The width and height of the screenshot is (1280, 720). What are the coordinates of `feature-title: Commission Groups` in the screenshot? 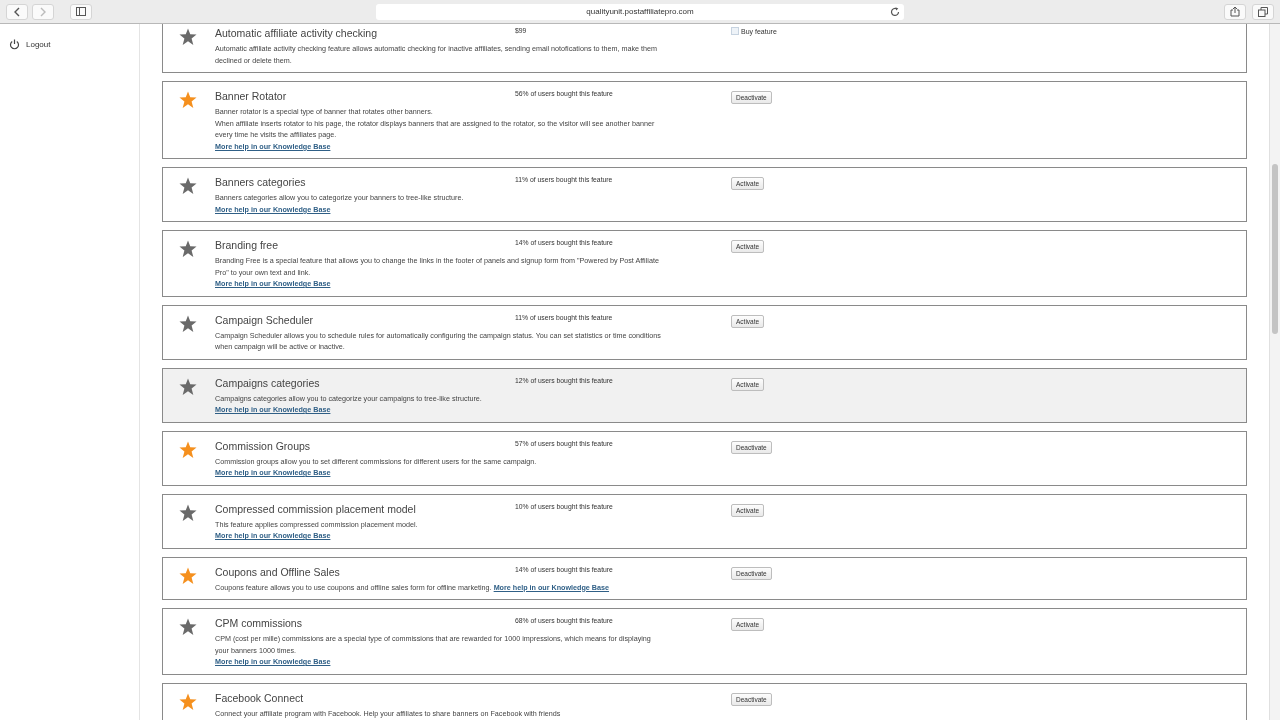 It's located at (263, 446).